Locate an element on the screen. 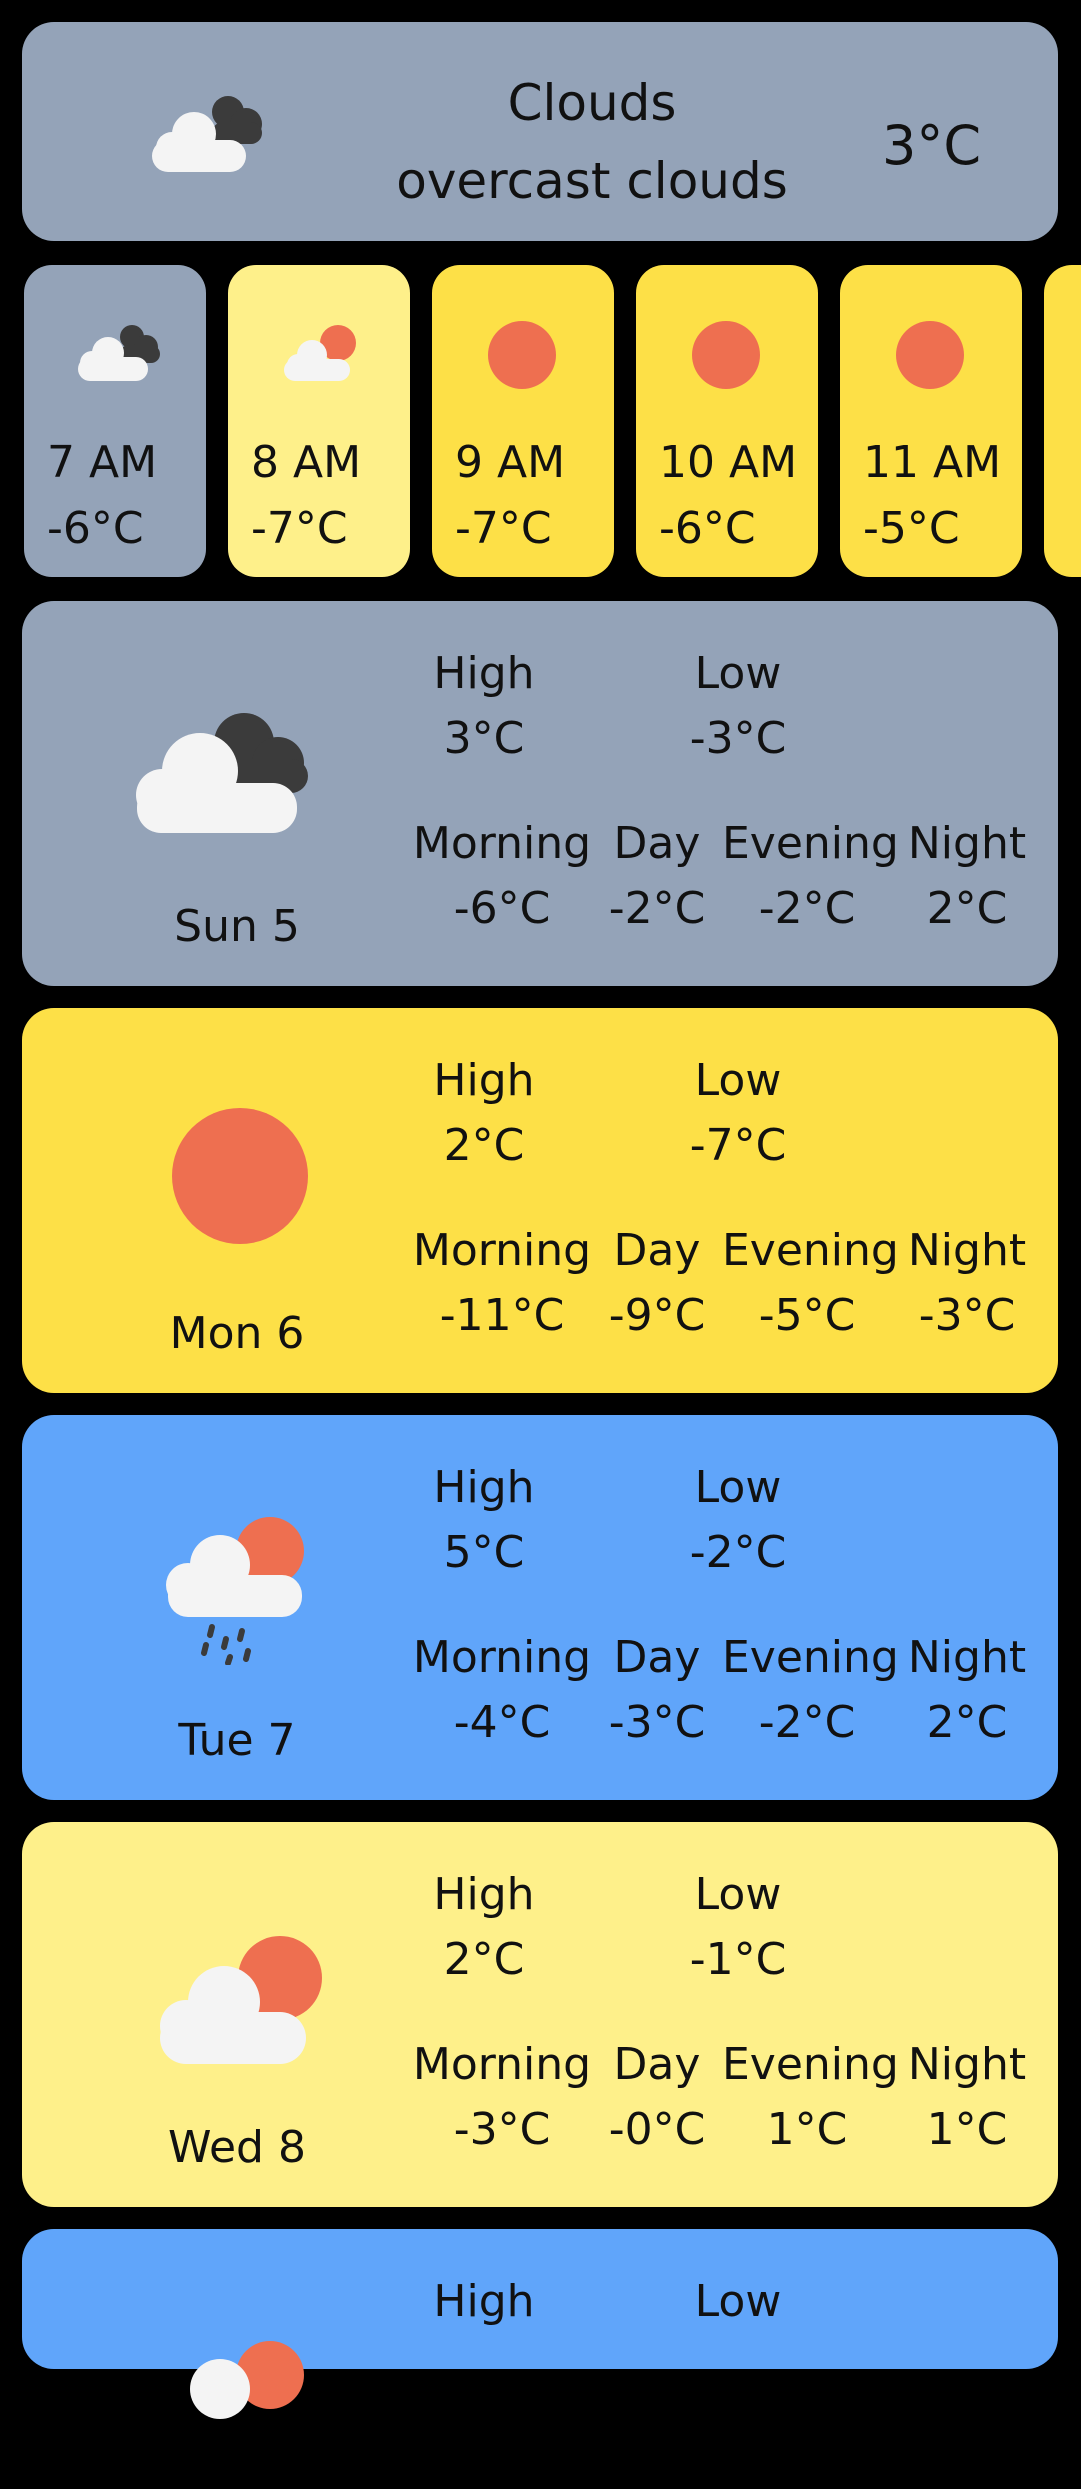  high-block: High 3°C is located at coordinates (484, 706).